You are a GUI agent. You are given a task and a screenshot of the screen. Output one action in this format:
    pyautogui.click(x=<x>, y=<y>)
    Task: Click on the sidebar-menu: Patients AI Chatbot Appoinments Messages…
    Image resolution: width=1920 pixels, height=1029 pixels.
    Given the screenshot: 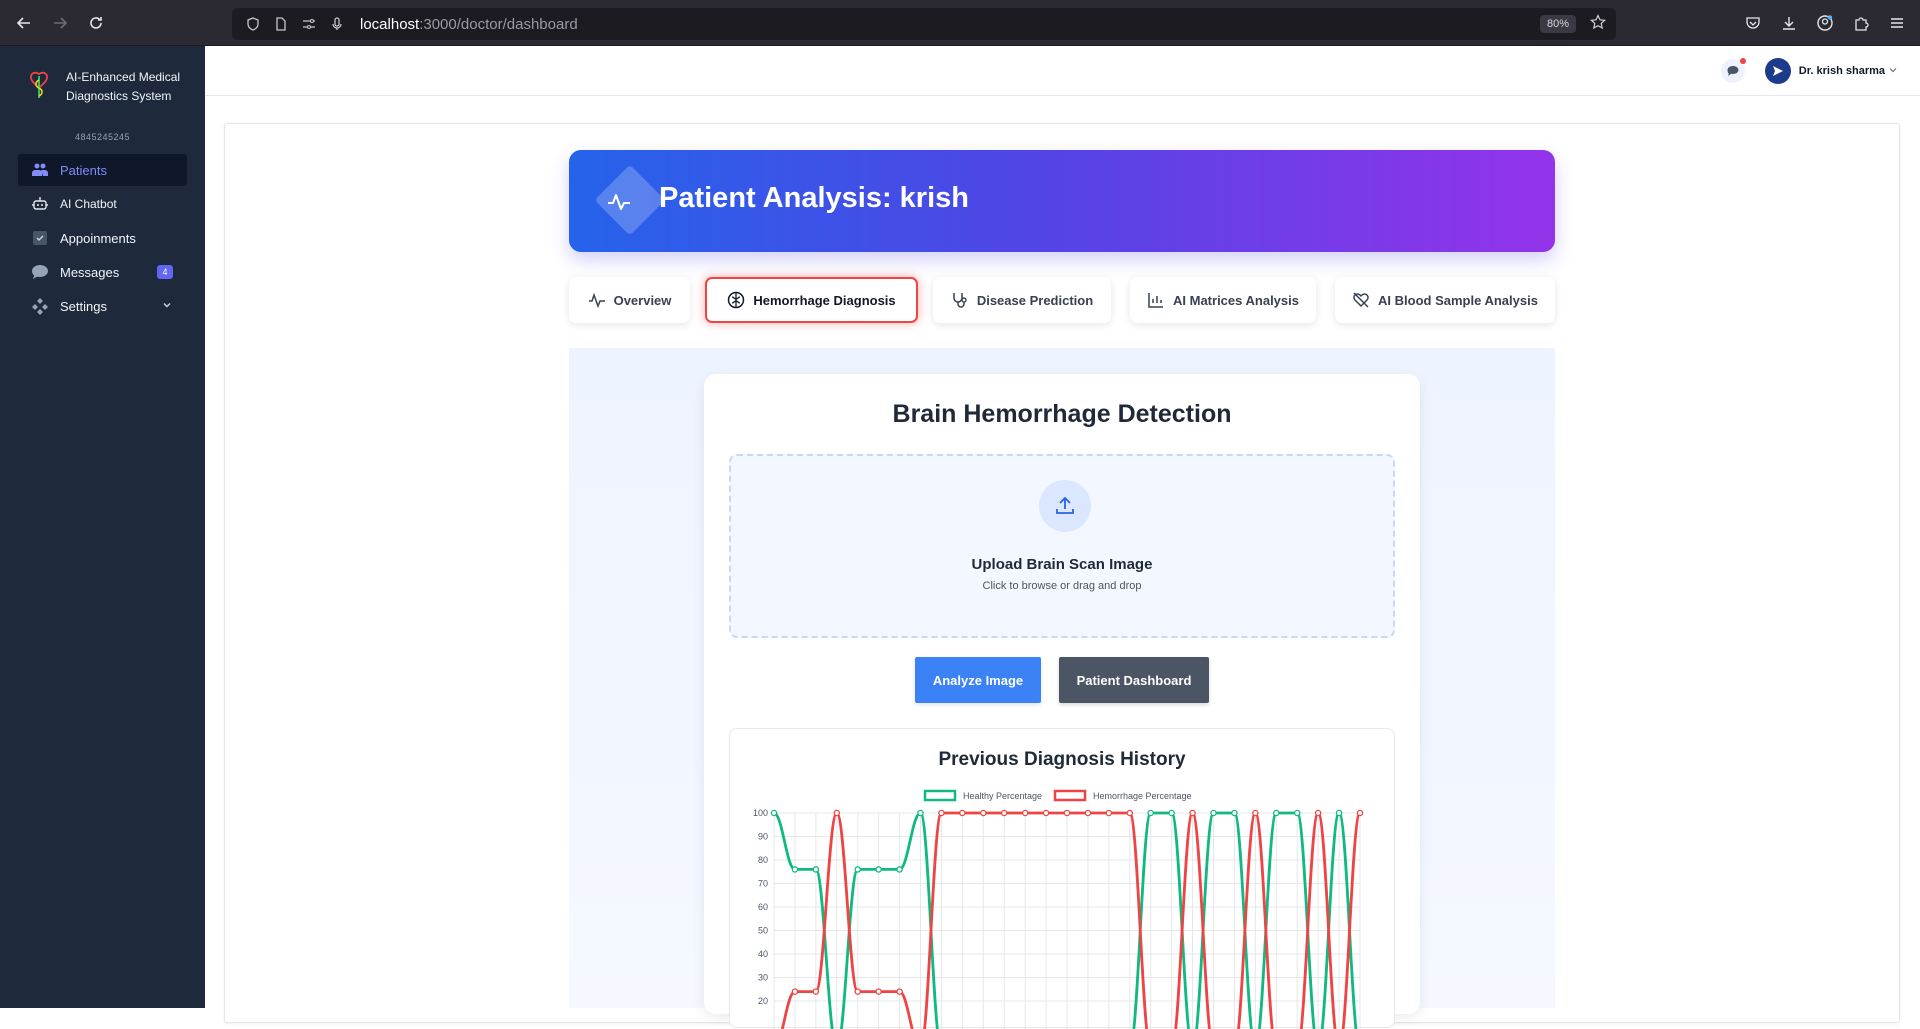 What is the action you would take?
    pyautogui.click(x=102, y=238)
    